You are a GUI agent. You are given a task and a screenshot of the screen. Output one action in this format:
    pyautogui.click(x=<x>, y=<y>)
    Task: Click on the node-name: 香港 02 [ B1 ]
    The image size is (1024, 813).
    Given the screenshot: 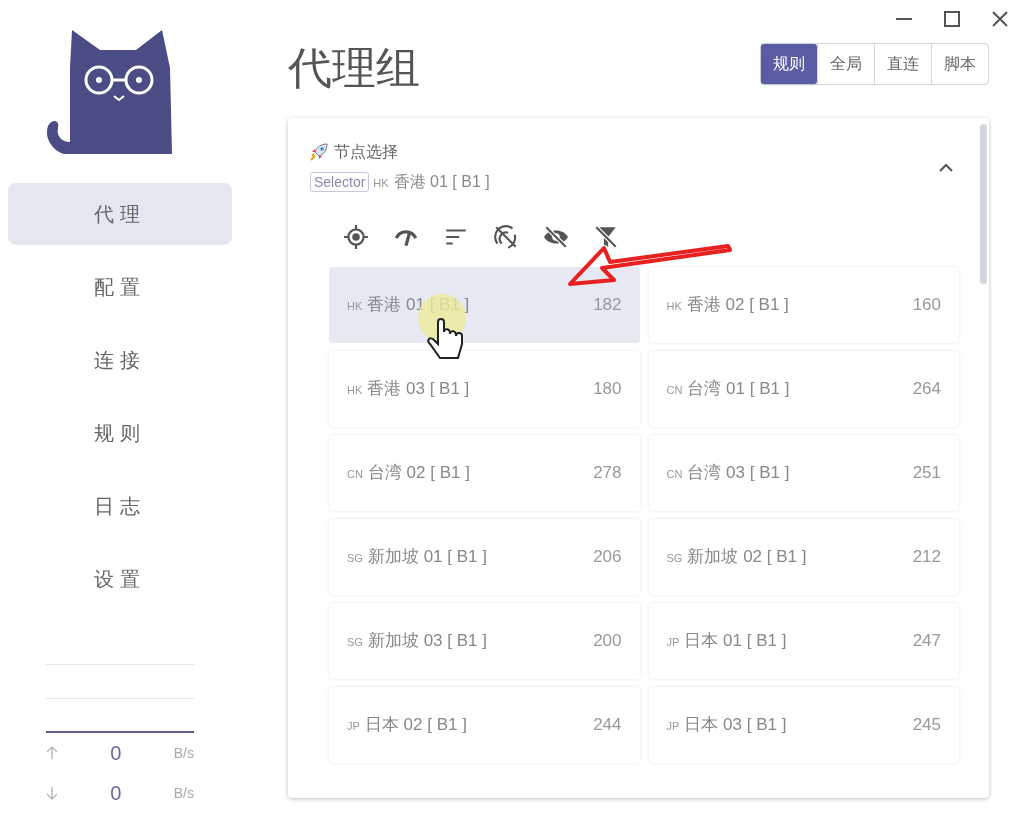 What is the action you would take?
    pyautogui.click(x=737, y=305)
    